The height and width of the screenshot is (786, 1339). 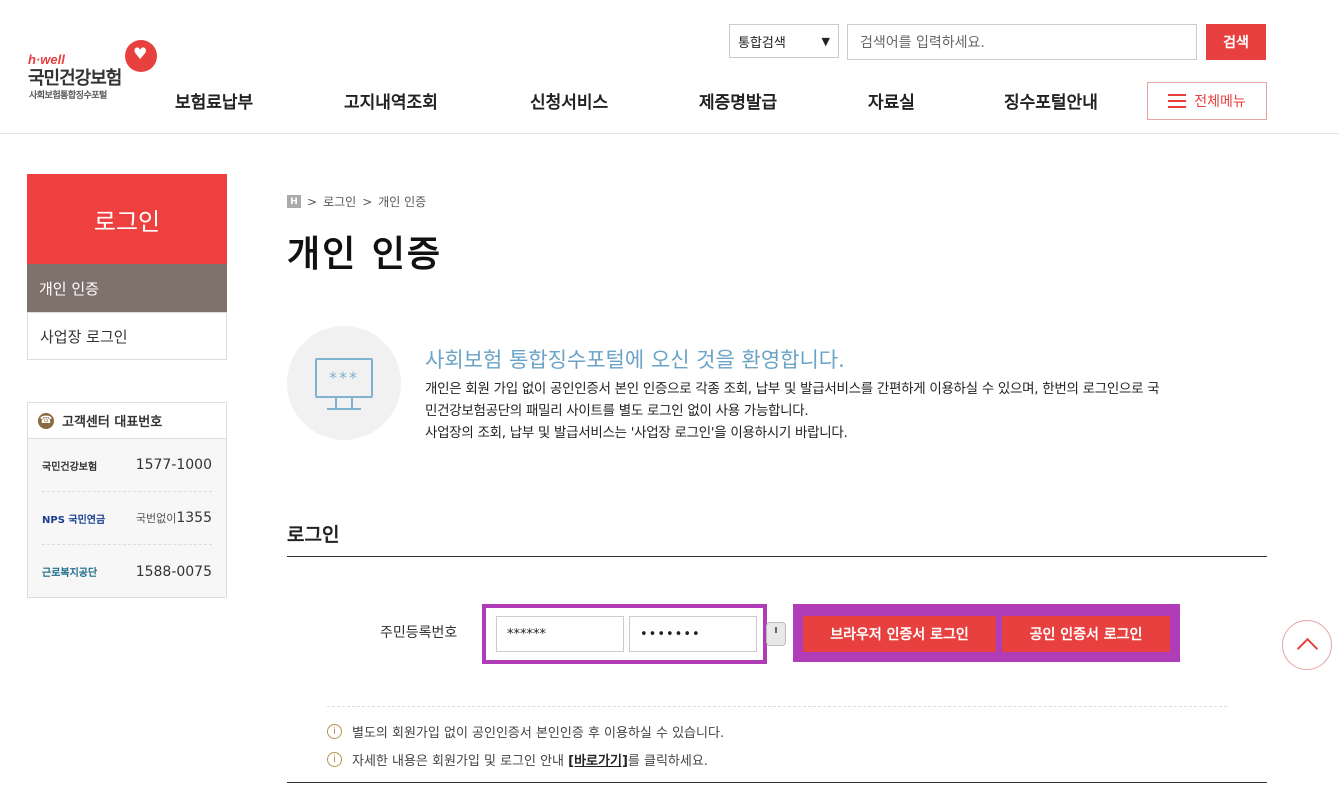 What do you see at coordinates (112, 422) in the screenshot?
I see `customer-center-title: 고객센터 대표번호` at bounding box center [112, 422].